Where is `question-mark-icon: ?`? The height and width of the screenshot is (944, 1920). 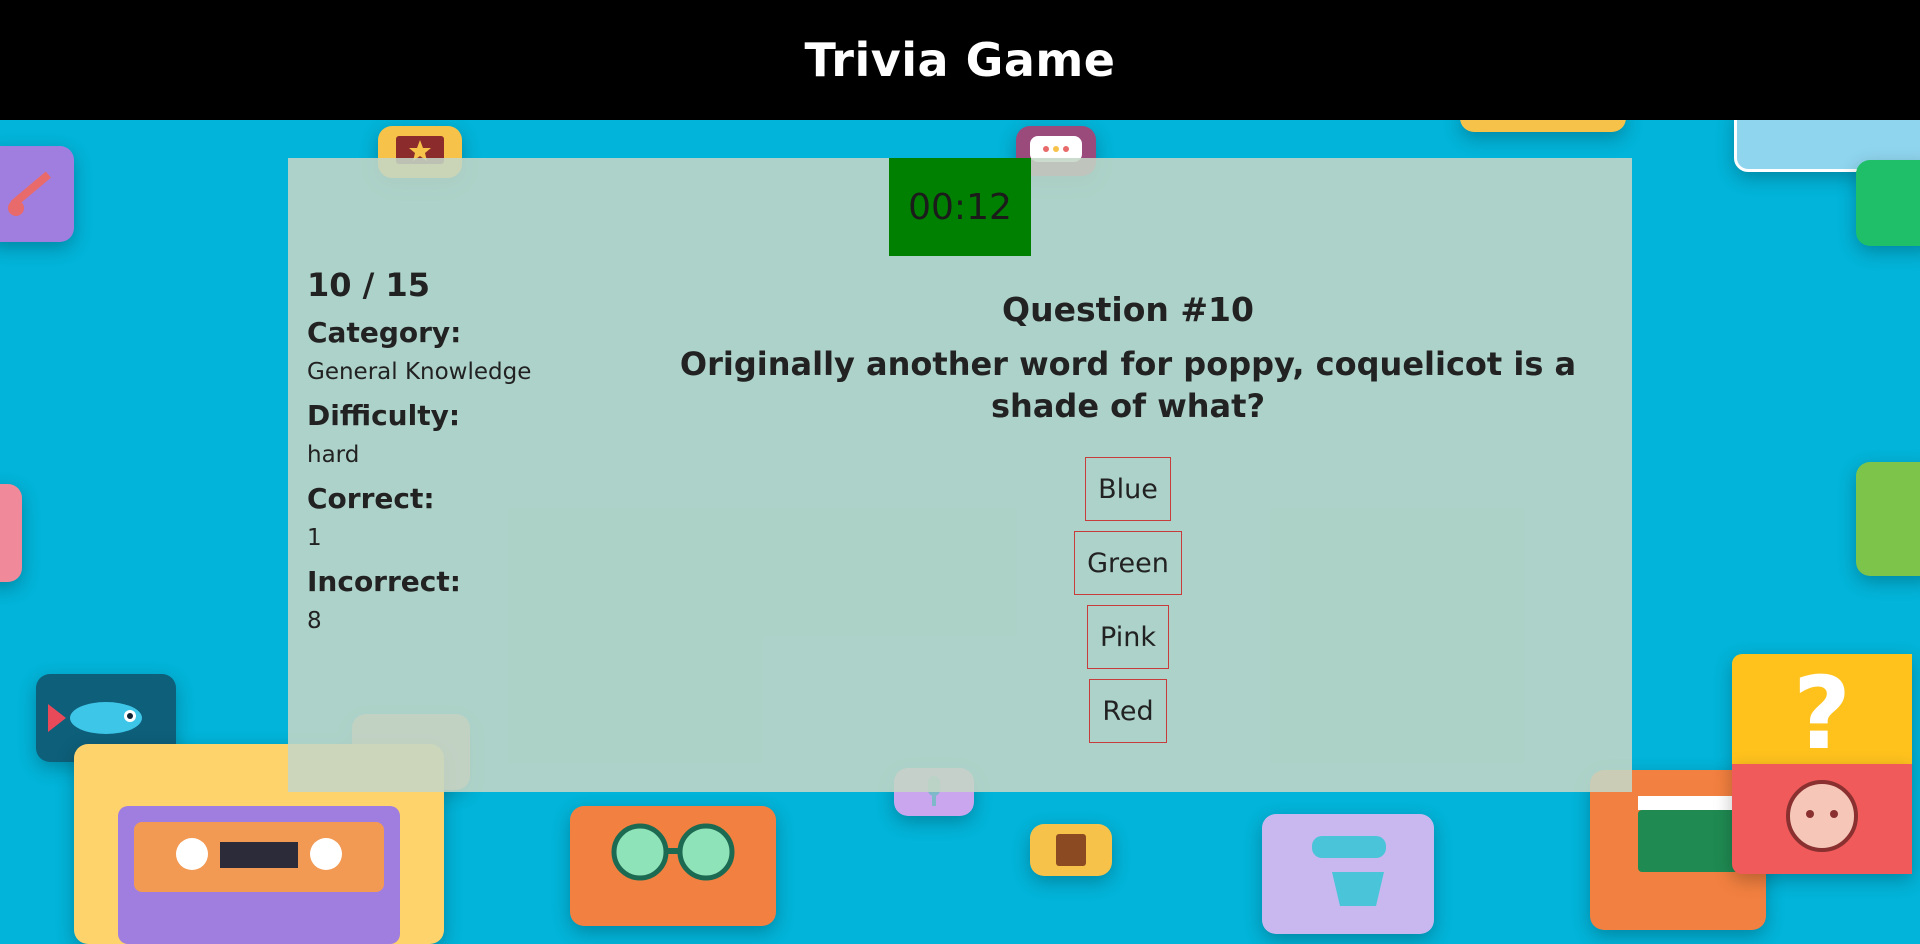
question-mark-icon: ? is located at coordinates (1822, 709).